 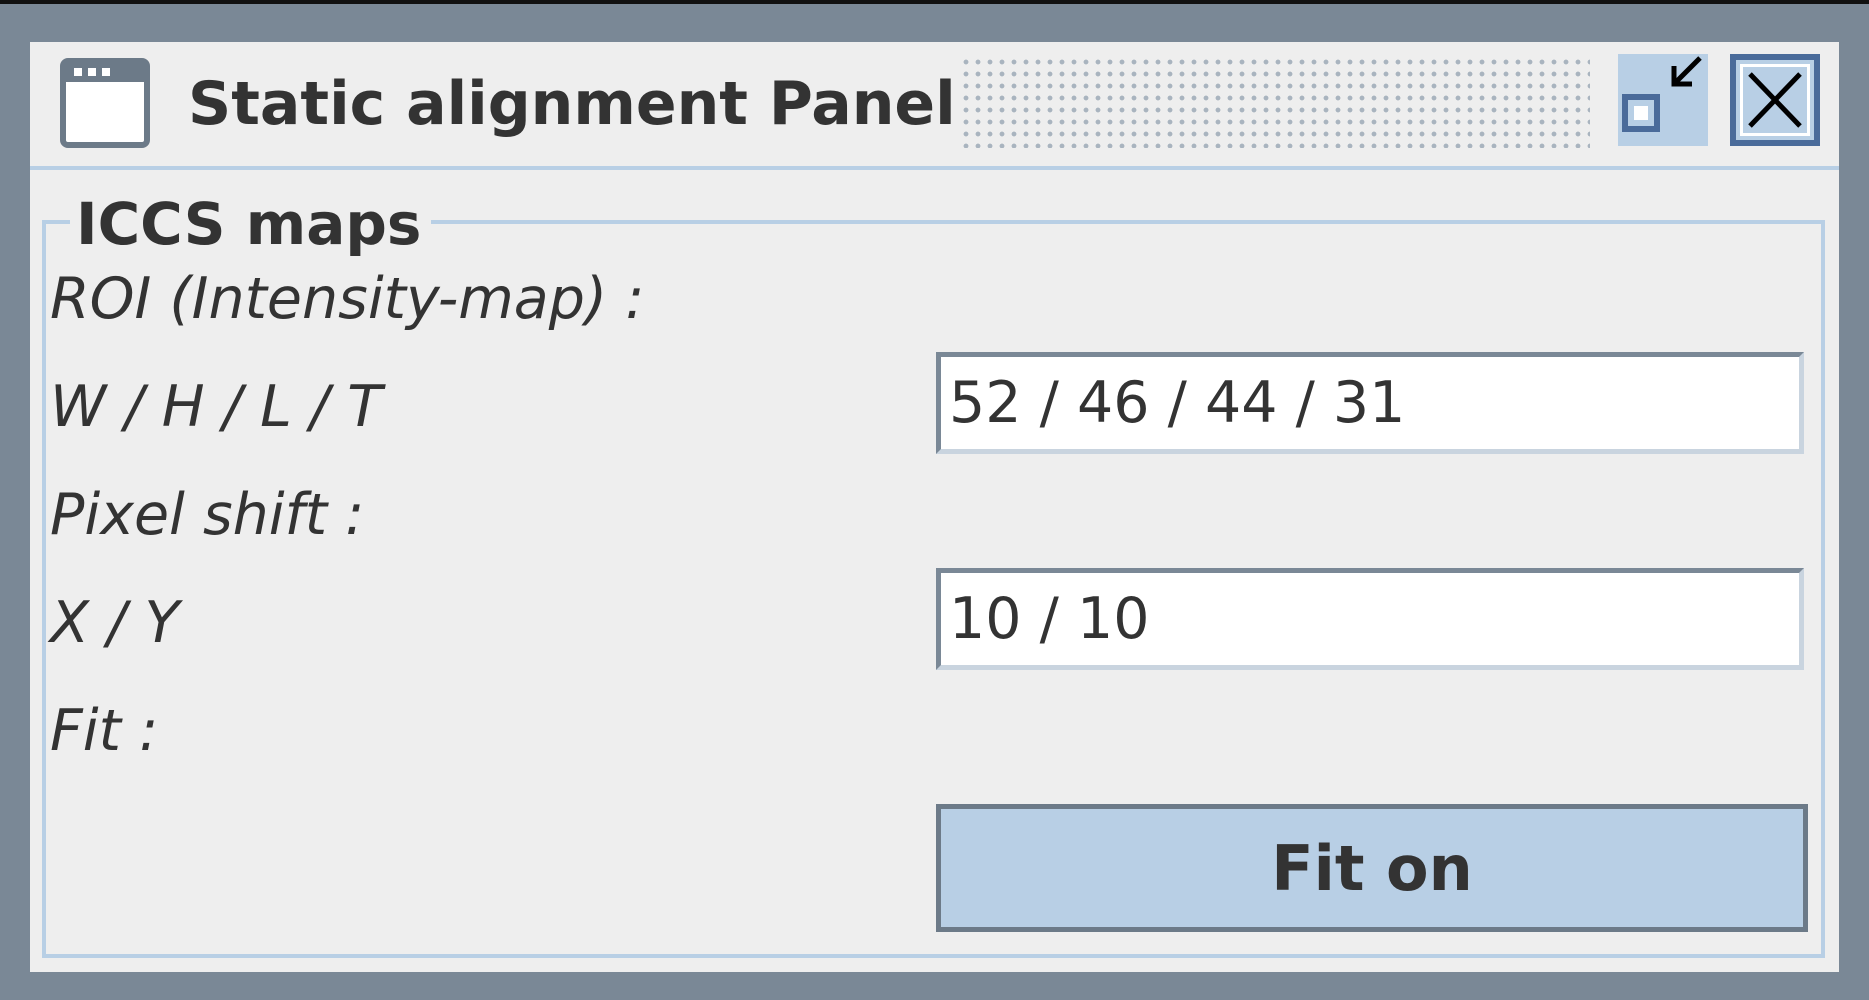 I want to click on restore-down-icon, so click(x=1641, y=113).